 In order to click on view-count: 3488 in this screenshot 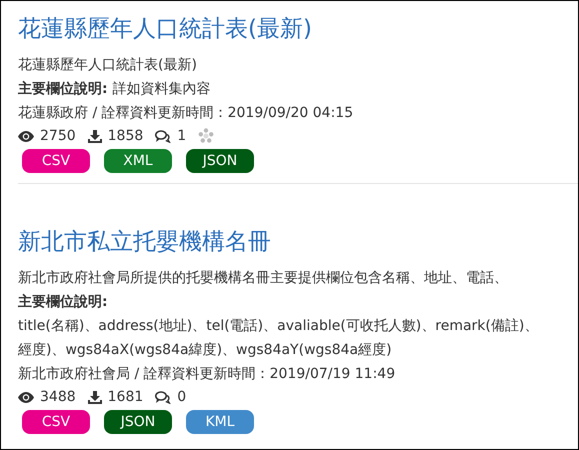, I will do `click(58, 397)`.